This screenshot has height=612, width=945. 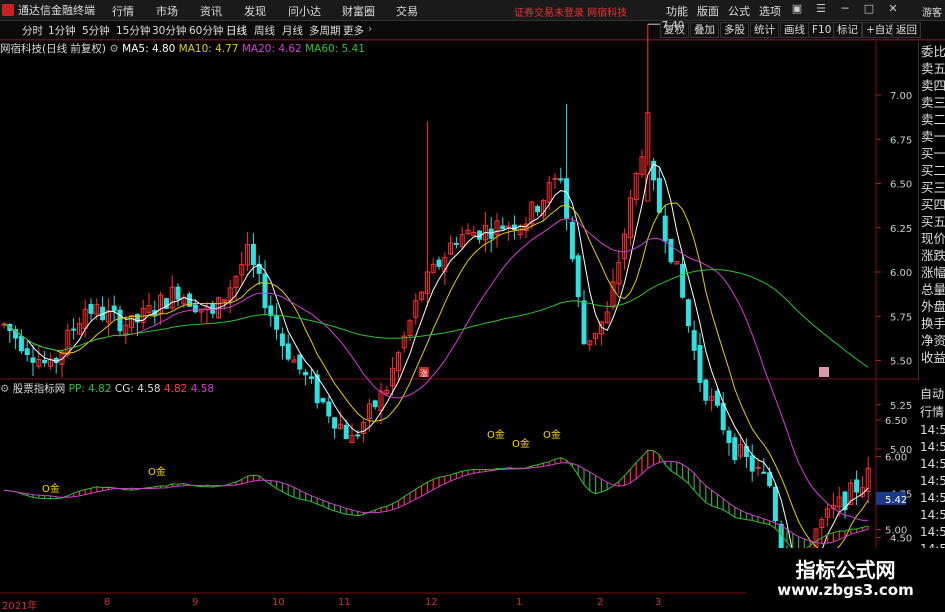 I want to click on price-tick-label: 6.50, so click(x=901, y=185).